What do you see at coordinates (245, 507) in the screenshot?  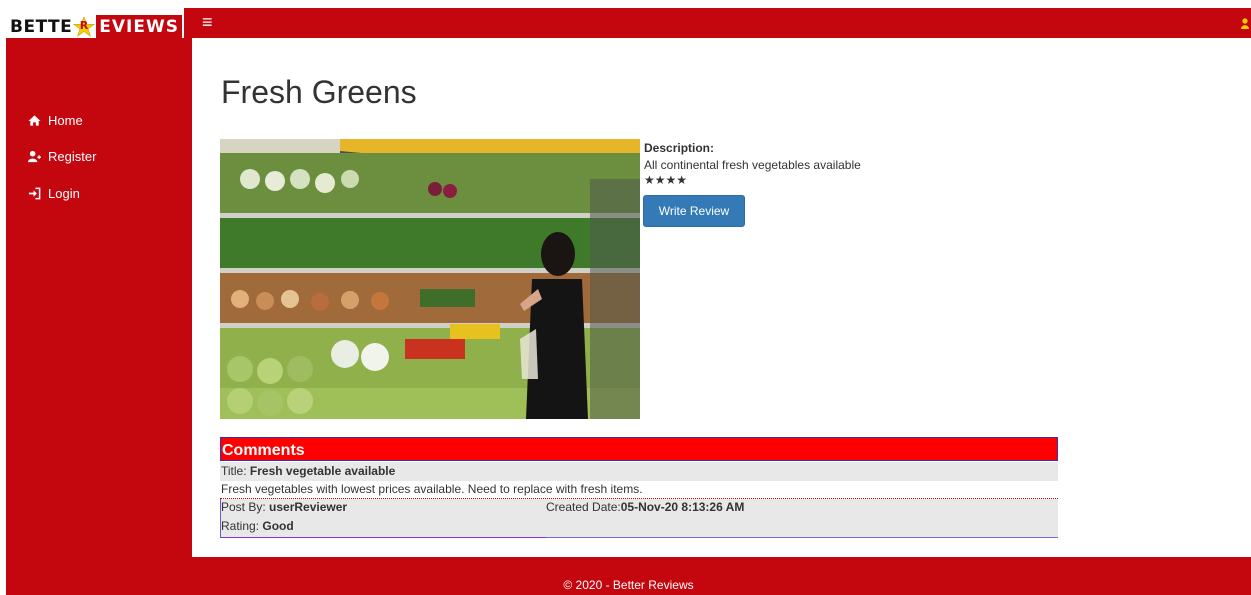 I see `post-by-label: Post By:` at bounding box center [245, 507].